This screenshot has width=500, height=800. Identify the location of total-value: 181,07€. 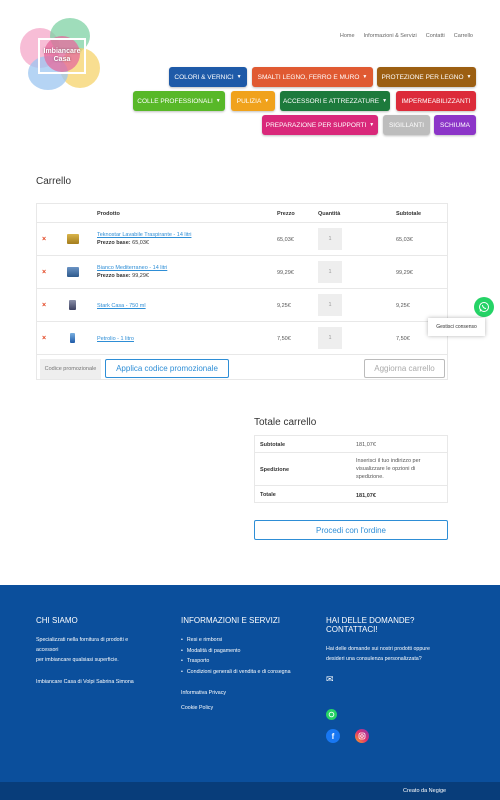
(366, 496).